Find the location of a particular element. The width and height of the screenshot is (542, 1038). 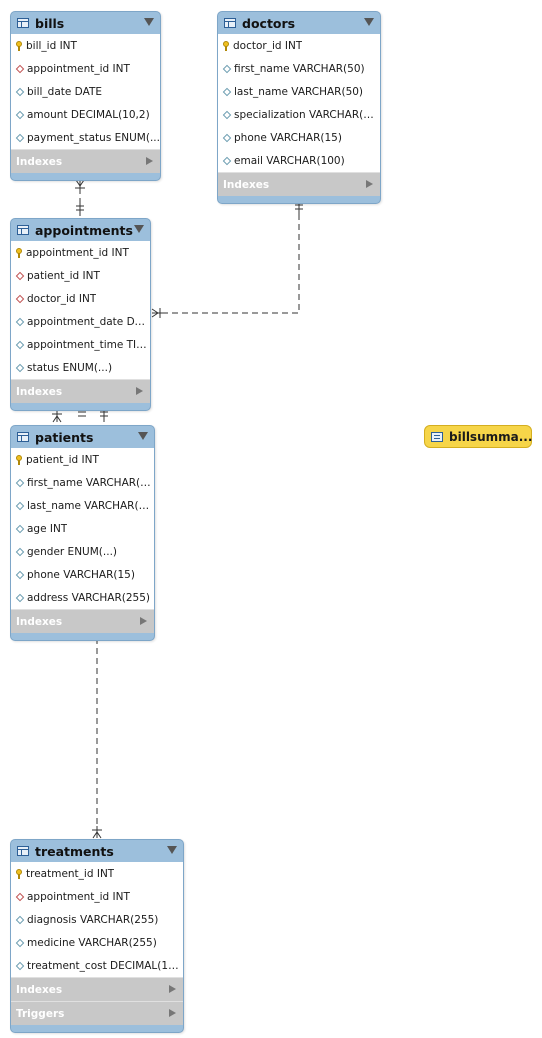

column-row: diagnosis VARCHAR(255) is located at coordinates (97, 919).